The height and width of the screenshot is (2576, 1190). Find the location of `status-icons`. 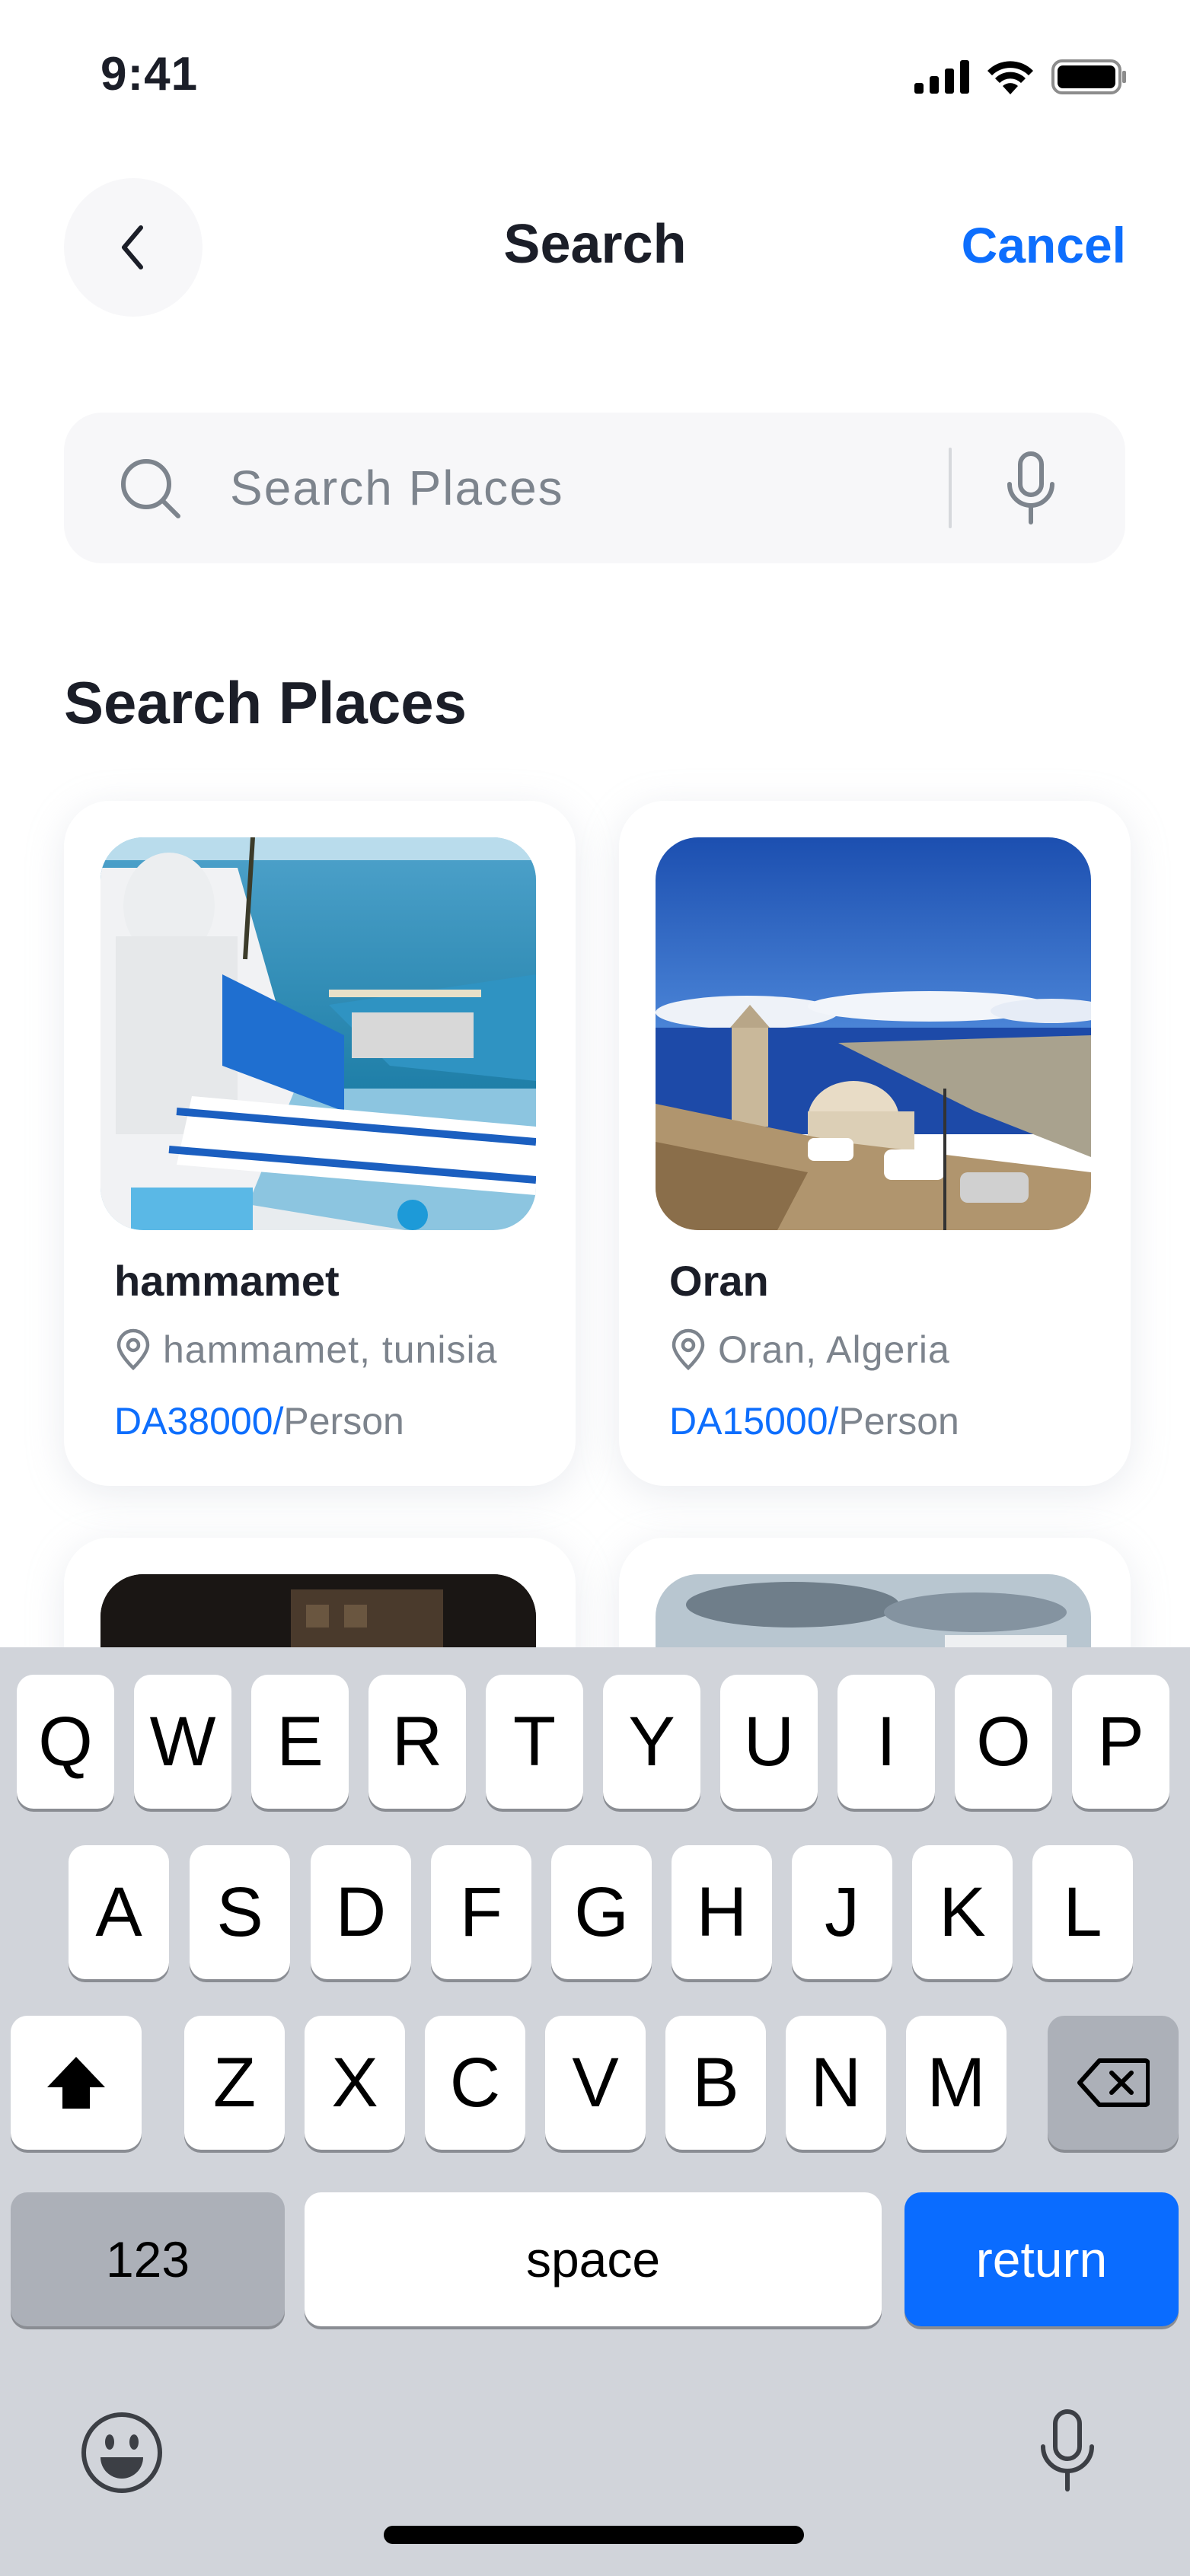

status-icons is located at coordinates (1021, 76).